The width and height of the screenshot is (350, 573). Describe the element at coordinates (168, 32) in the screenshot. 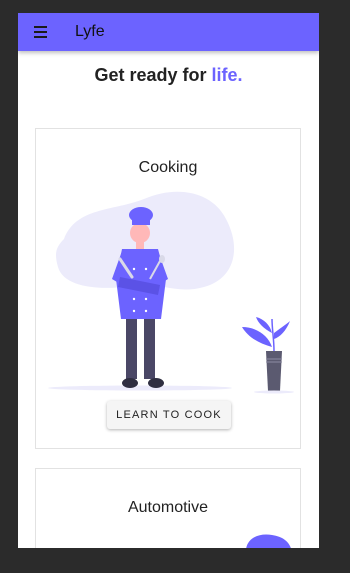

I see `app-bar: Lyfe` at that location.